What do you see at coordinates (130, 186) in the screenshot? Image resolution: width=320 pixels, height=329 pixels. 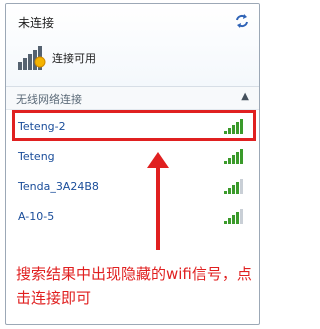 I see `network-item: Tenda_3A24B8` at bounding box center [130, 186].